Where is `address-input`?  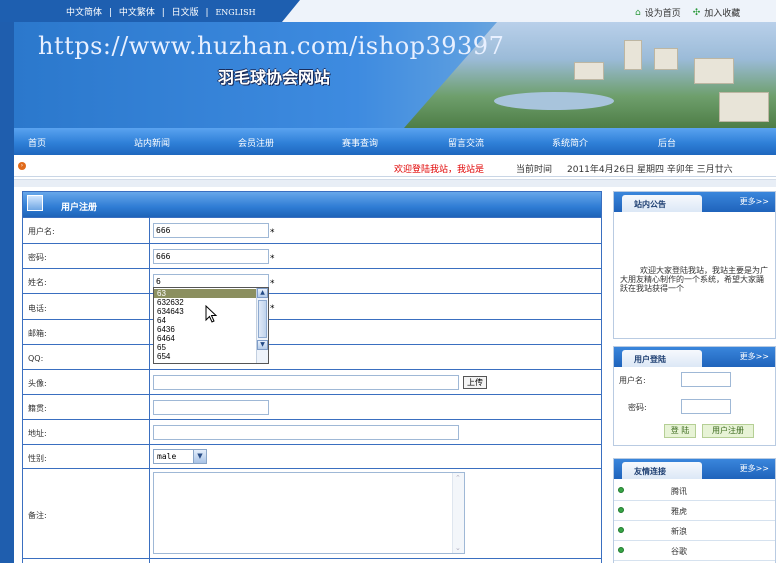
address-input is located at coordinates (306, 432).